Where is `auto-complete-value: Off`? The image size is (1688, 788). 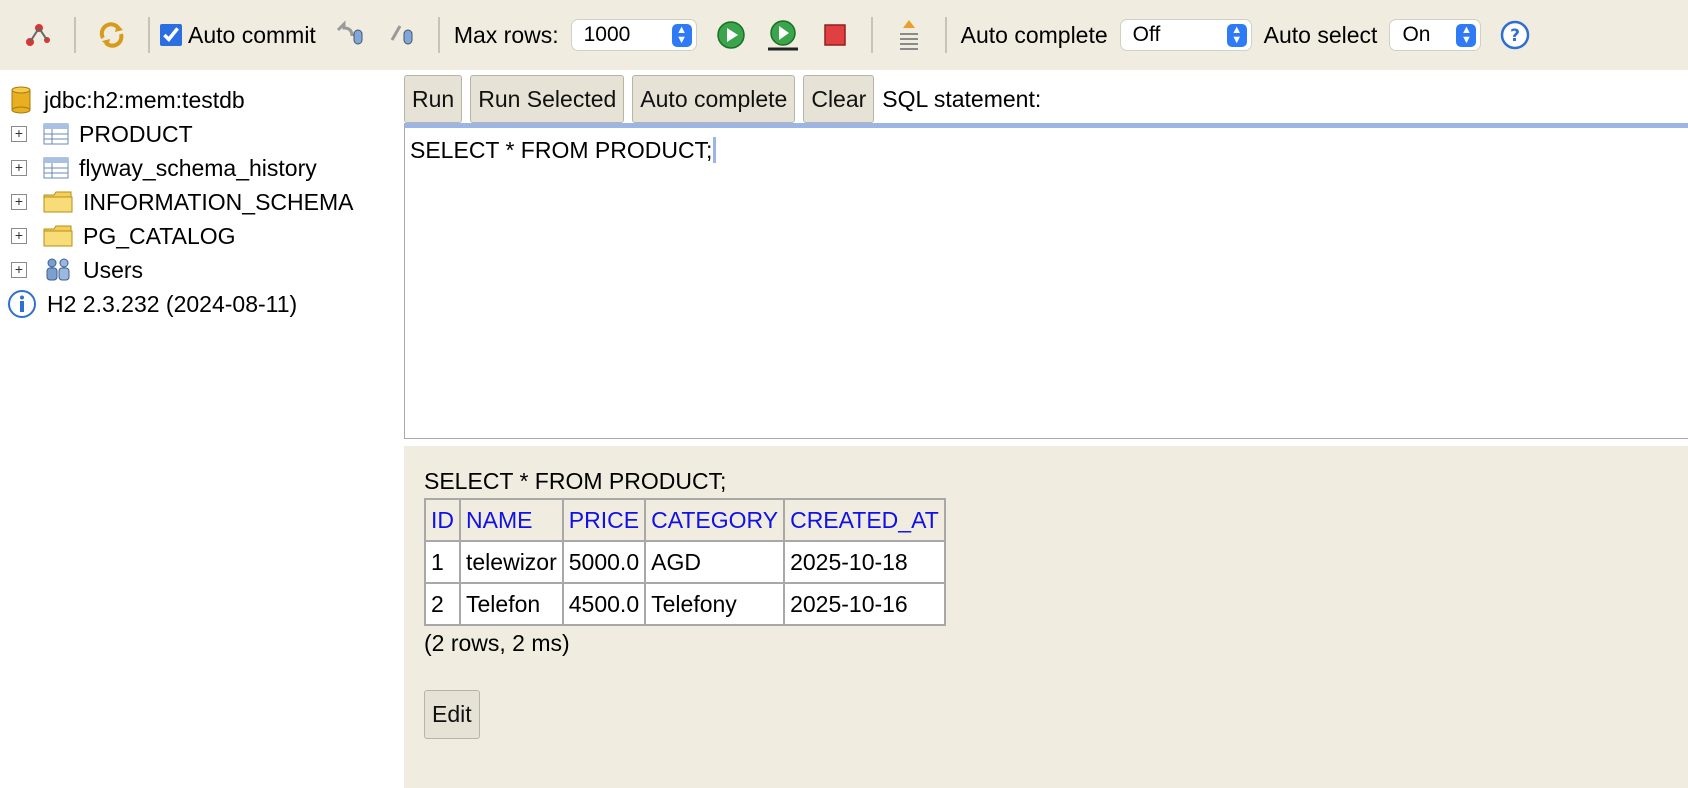
auto-complete-value: Off is located at coordinates (1146, 34).